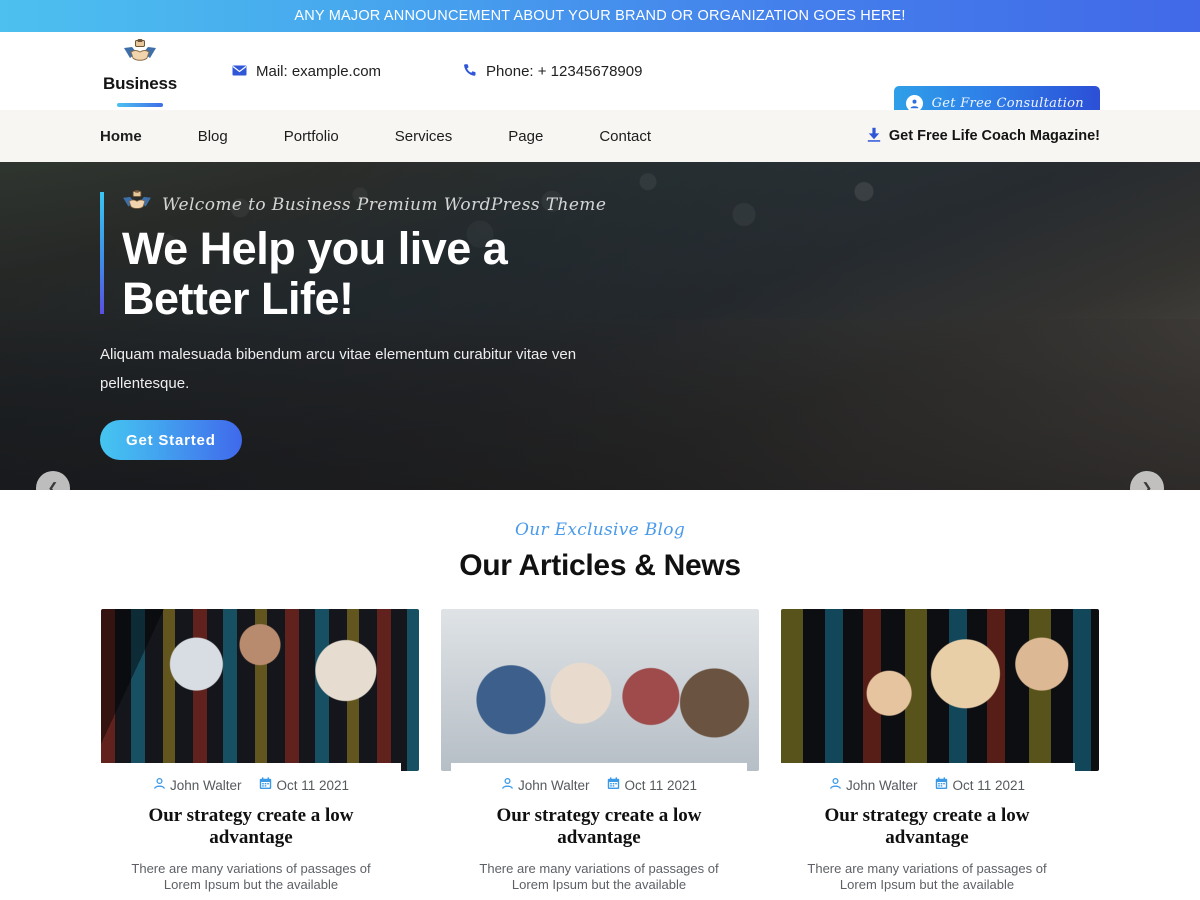  Describe the element at coordinates (539, 136) in the screenshot. I see `nav-item-page: Page` at that location.